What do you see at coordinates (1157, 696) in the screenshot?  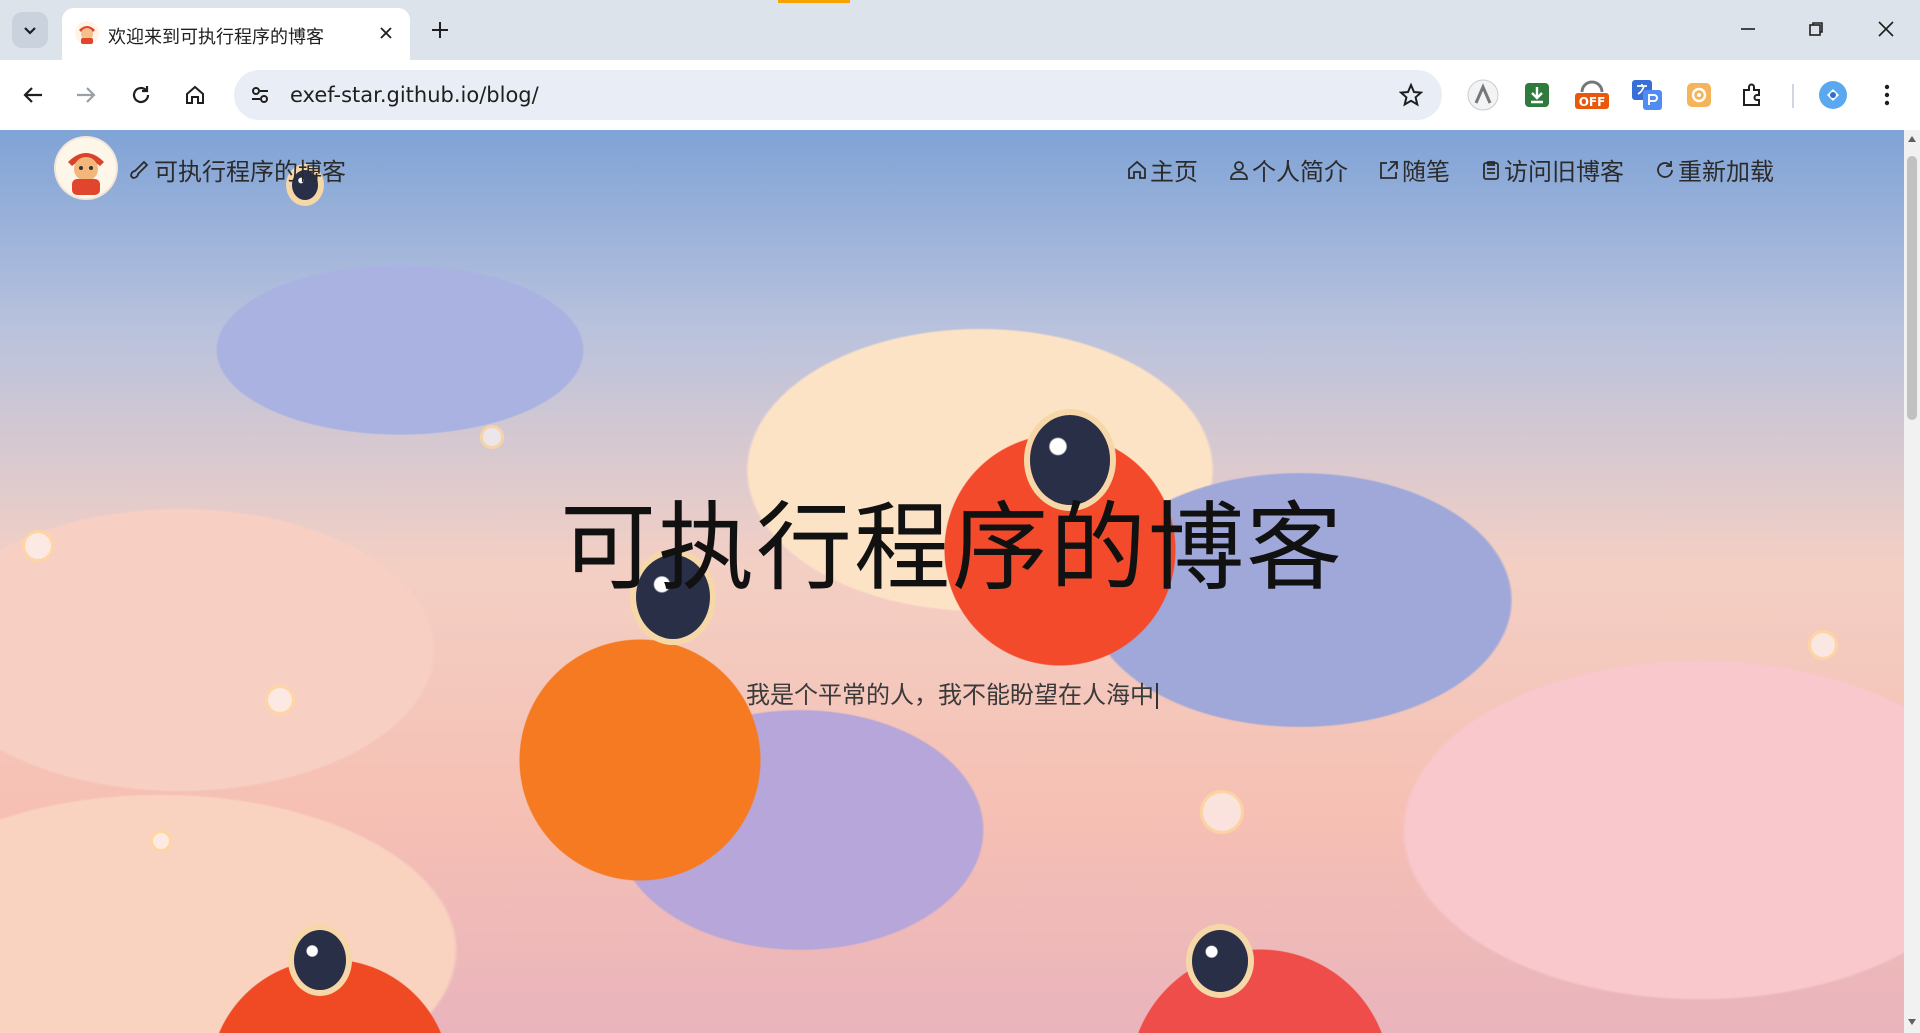 I see `typing-cursor` at bounding box center [1157, 696].